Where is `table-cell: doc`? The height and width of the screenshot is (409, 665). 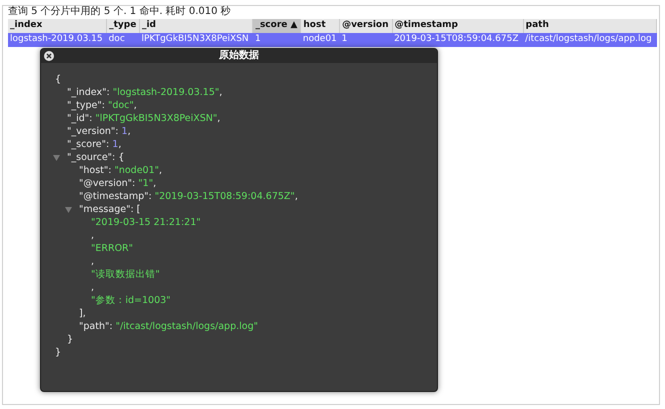 table-cell: doc is located at coordinates (123, 40).